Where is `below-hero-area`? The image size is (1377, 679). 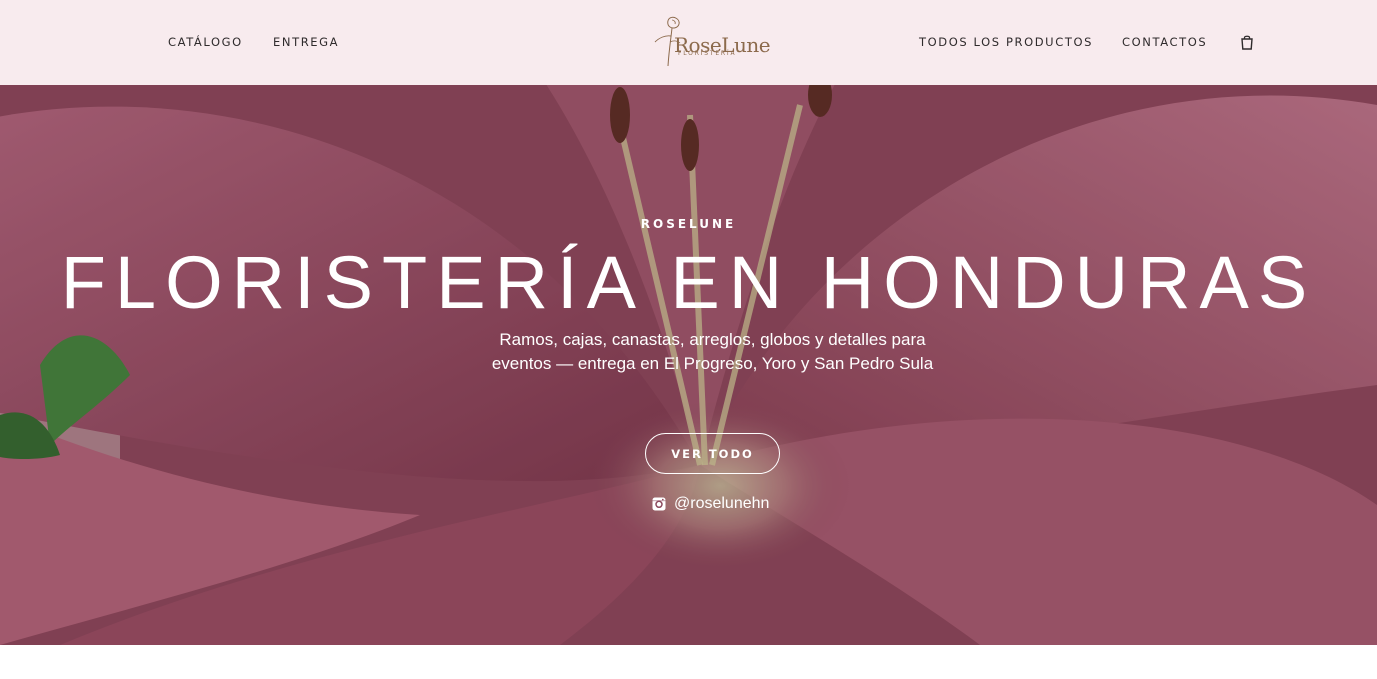 below-hero-area is located at coordinates (688, 662).